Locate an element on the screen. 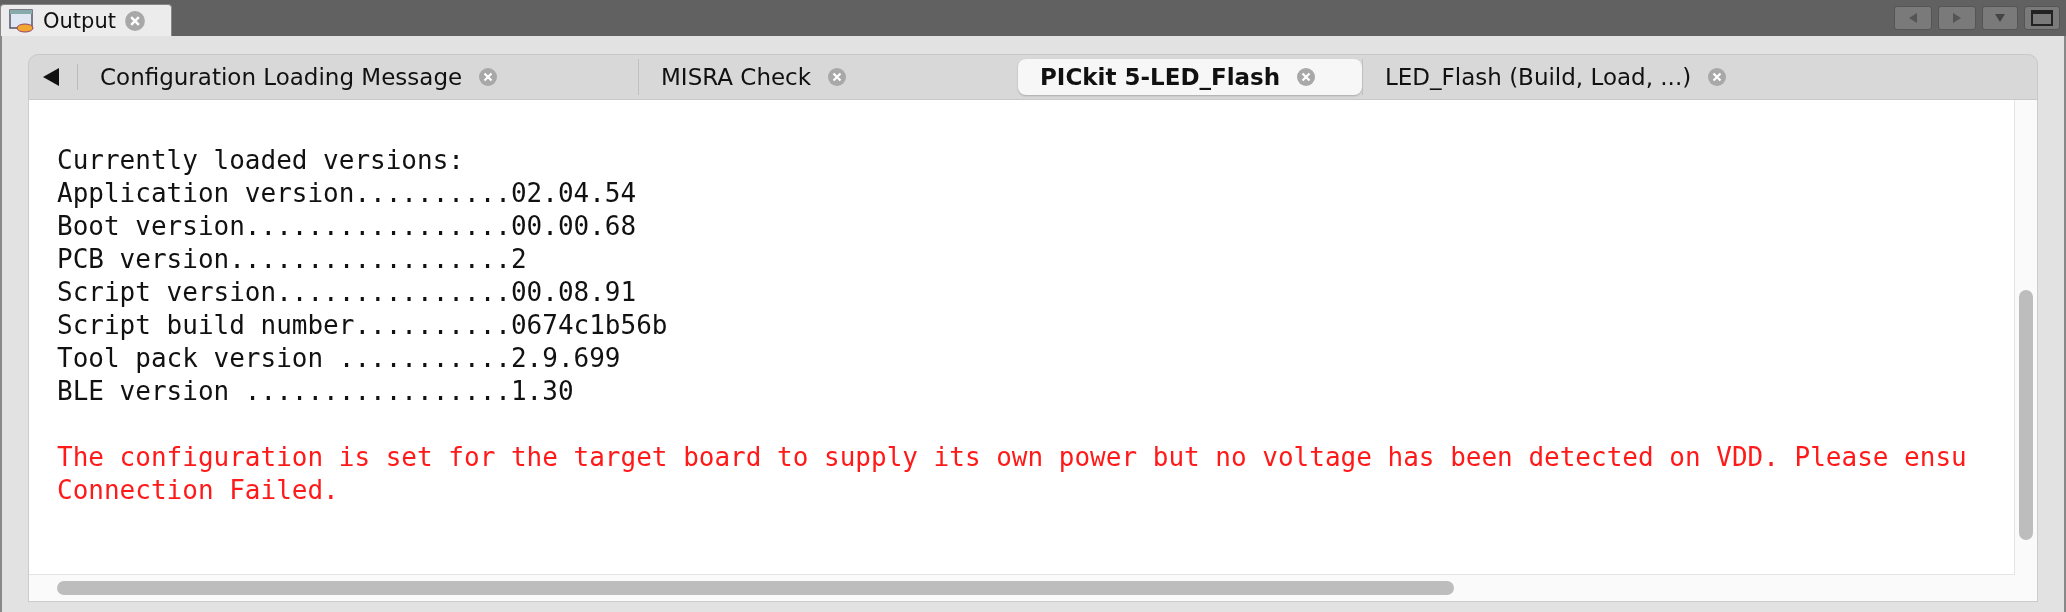 This screenshot has height=612, width=2066. output-line: Script build number..........0674c1b56b is located at coordinates (363, 325).